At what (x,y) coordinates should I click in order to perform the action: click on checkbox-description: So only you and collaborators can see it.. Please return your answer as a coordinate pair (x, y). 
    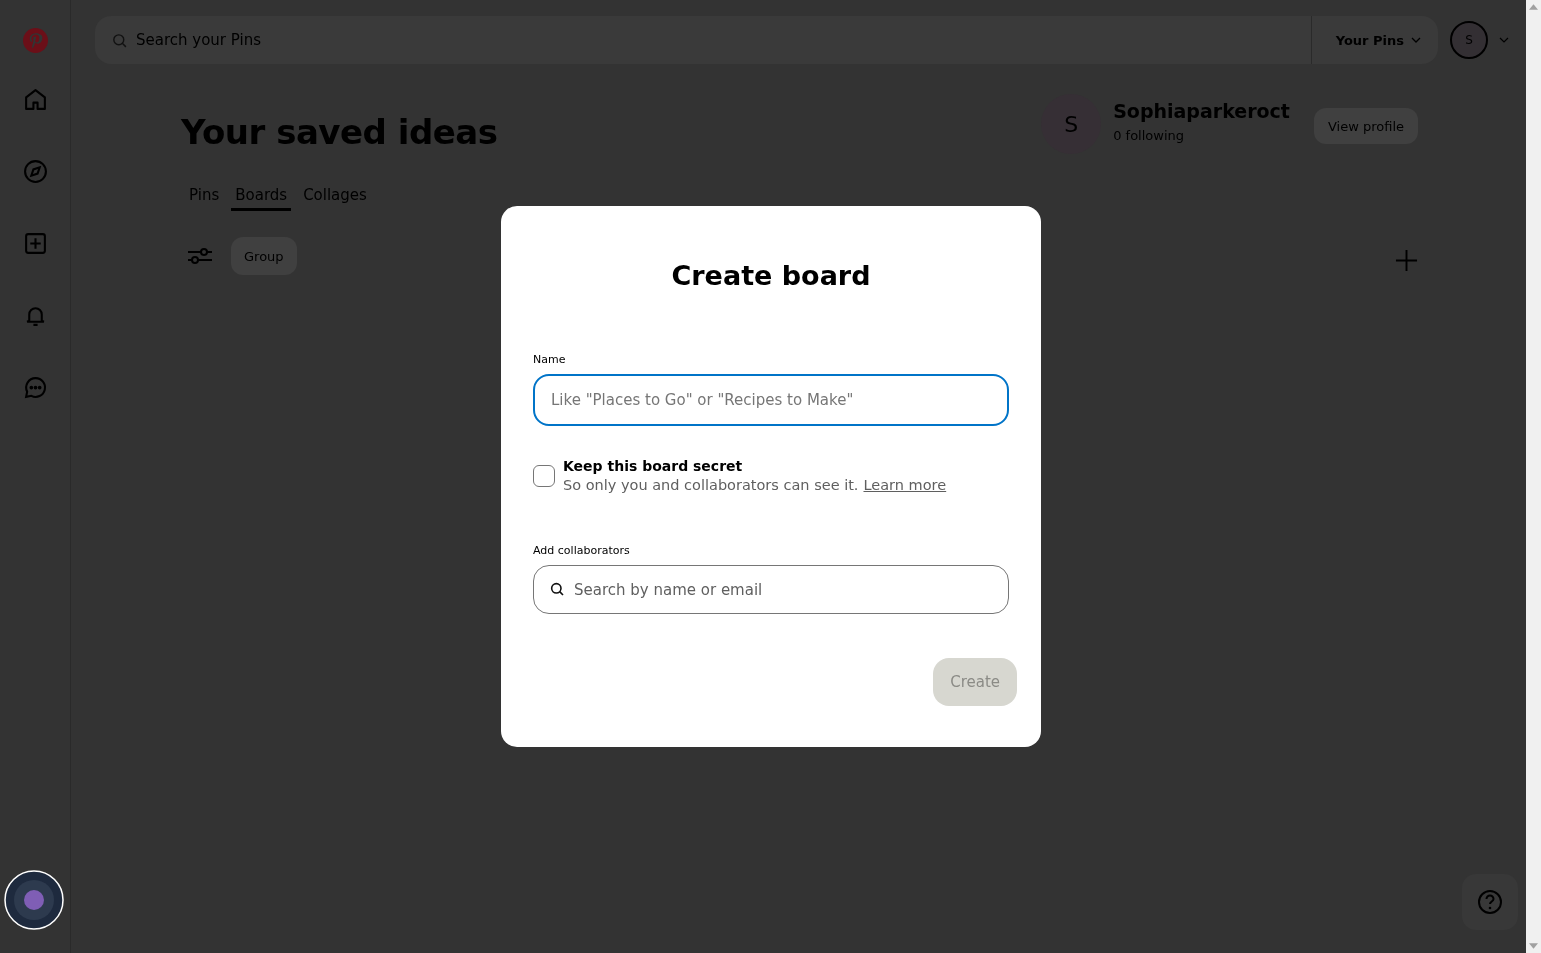
    Looking at the image, I should click on (711, 485).